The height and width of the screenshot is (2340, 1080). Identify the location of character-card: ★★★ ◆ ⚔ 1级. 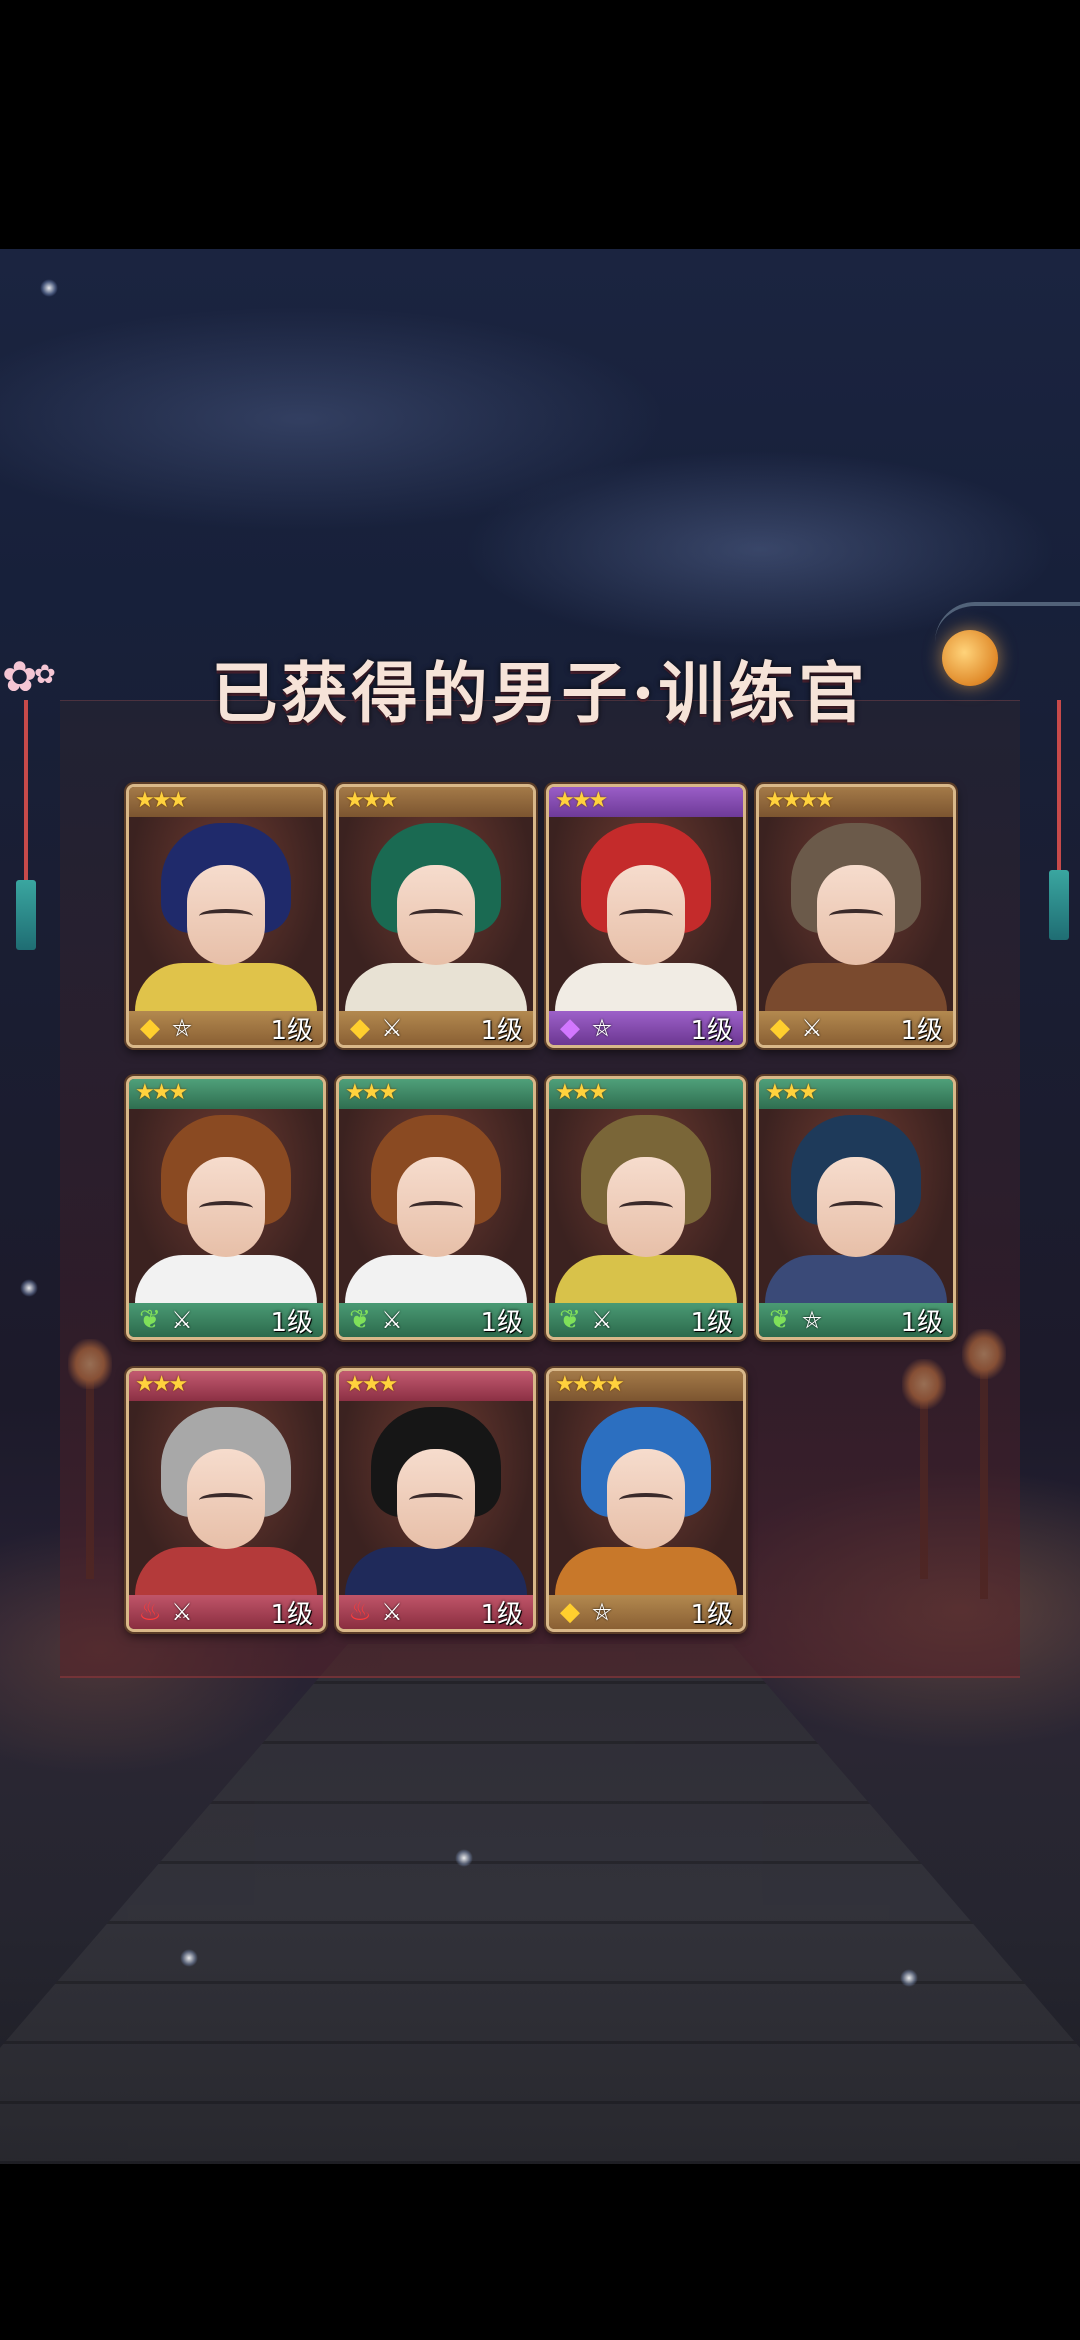
(436, 916).